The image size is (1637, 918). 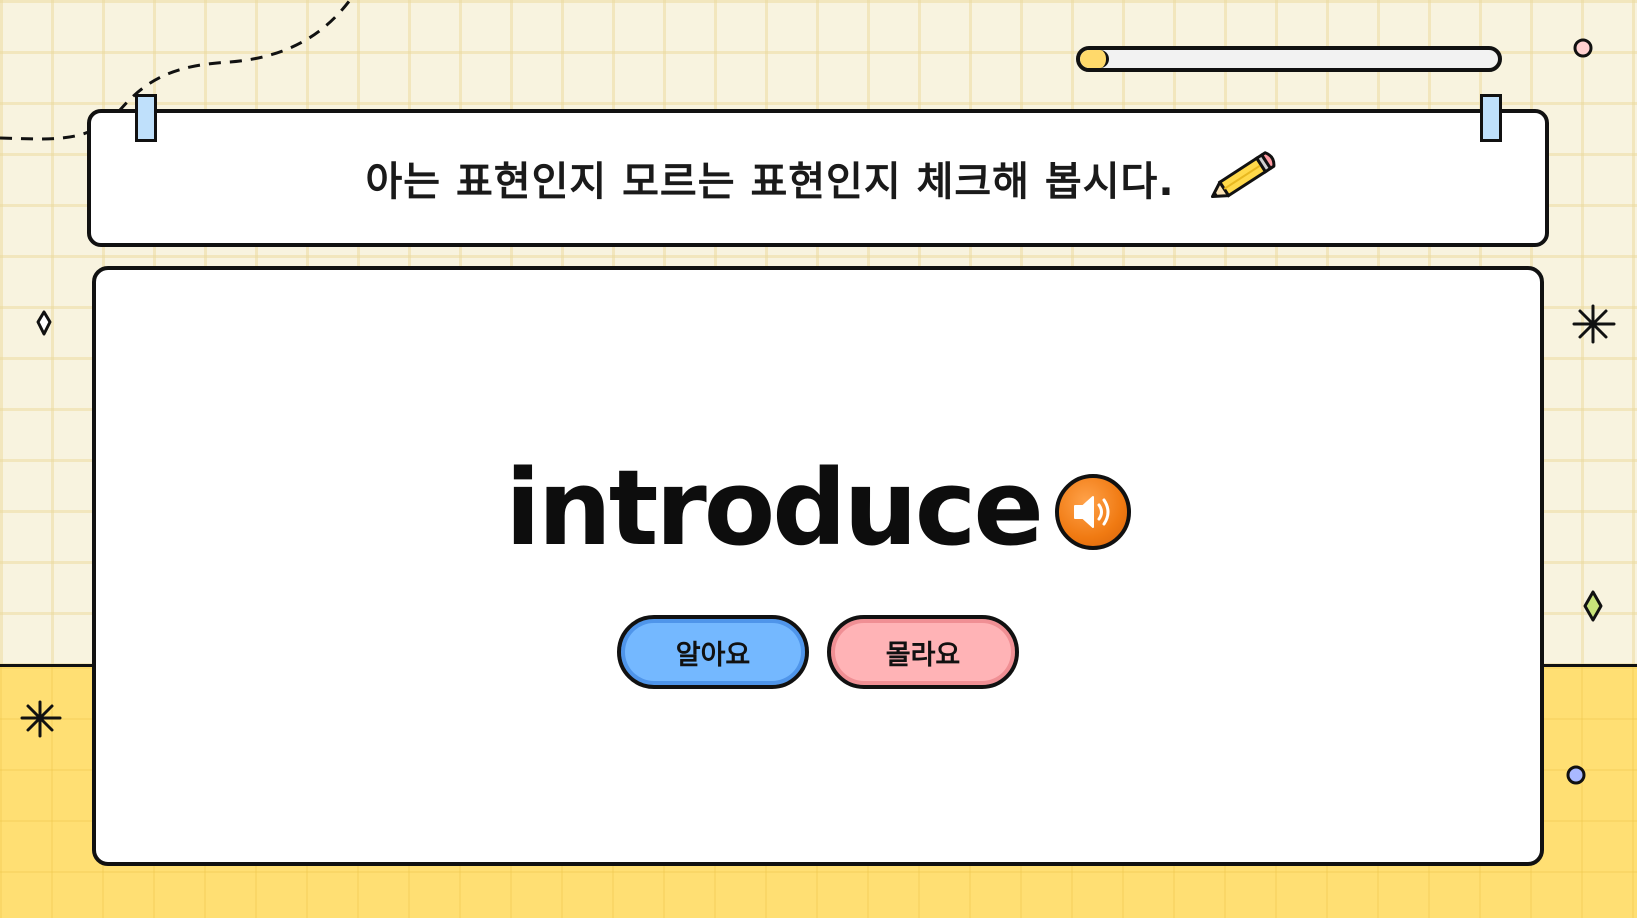 I want to click on speaker-icon, so click(x=1091, y=512).